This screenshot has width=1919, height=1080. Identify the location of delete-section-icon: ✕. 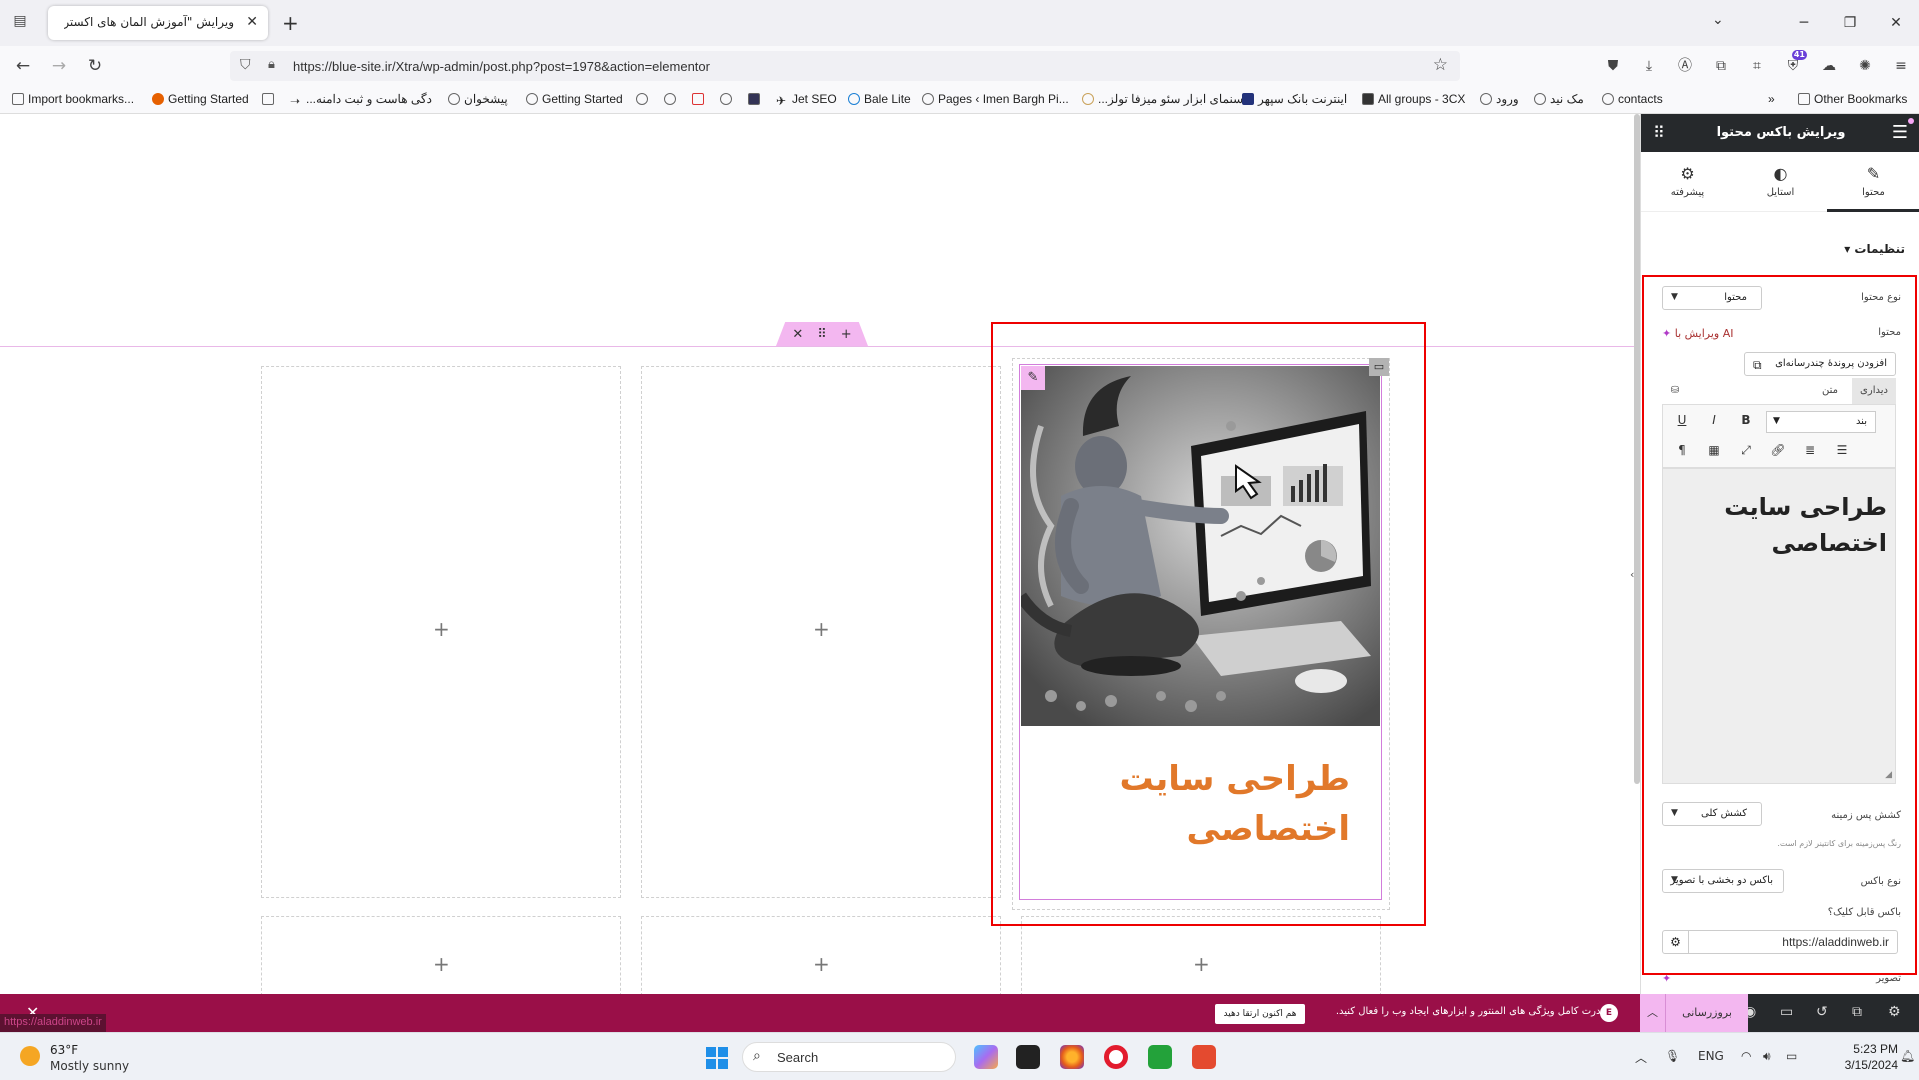
(797, 334).